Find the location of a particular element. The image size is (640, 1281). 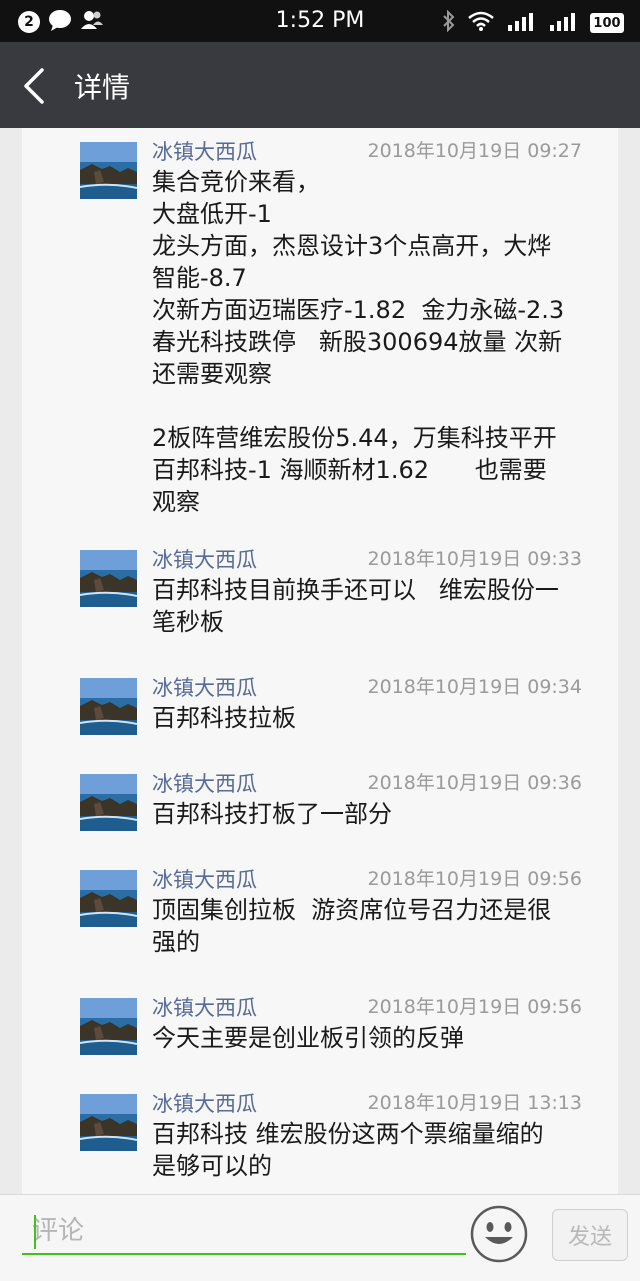

battery-indicator: 100 is located at coordinates (607, 23).